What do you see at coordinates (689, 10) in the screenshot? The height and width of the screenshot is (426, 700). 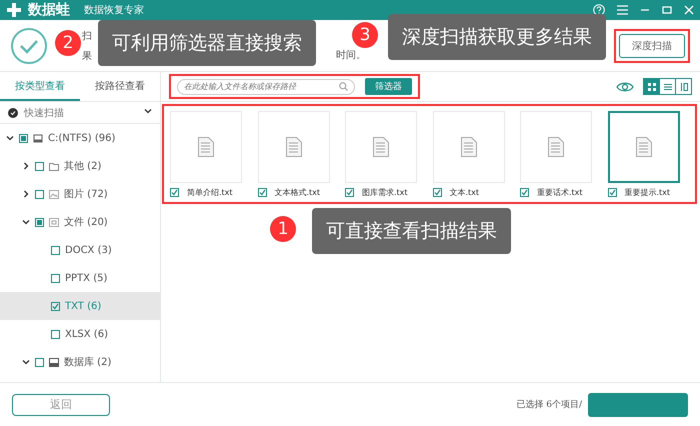 I see `close-icon` at bounding box center [689, 10].